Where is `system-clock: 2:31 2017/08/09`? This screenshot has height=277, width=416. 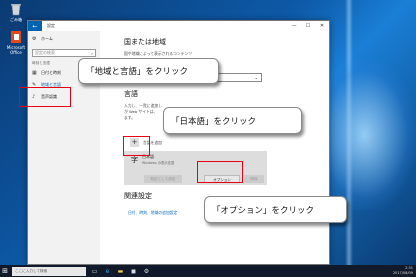
system-clock: 2:31 2017/08/09 is located at coordinates (403, 271).